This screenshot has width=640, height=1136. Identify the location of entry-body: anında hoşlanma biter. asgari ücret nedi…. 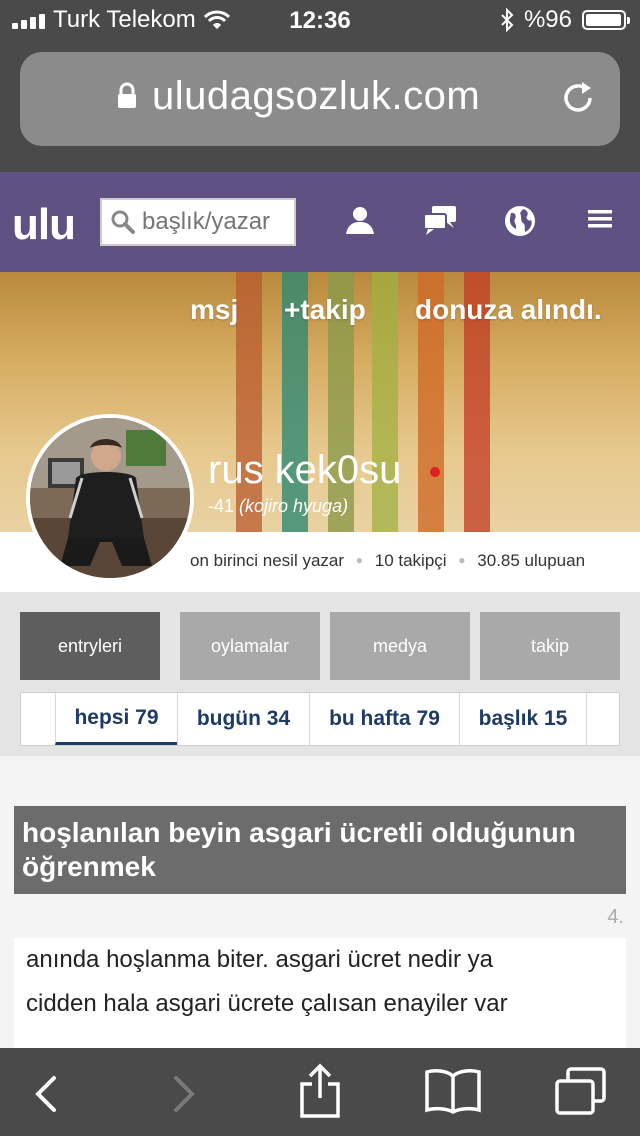
(320, 998).